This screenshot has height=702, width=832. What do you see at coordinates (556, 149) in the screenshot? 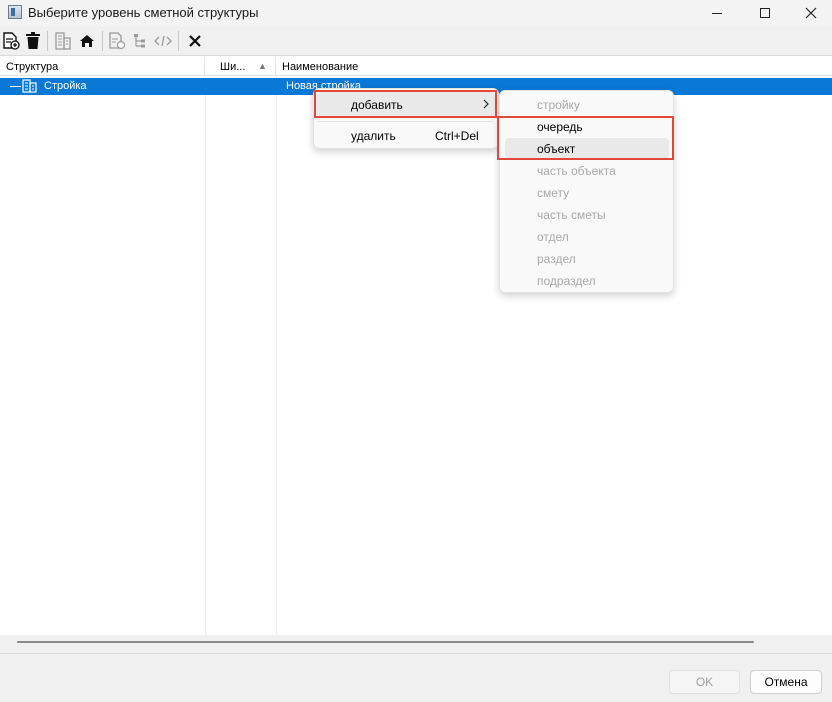
I see `submenu-item-obekt: объект` at bounding box center [556, 149].